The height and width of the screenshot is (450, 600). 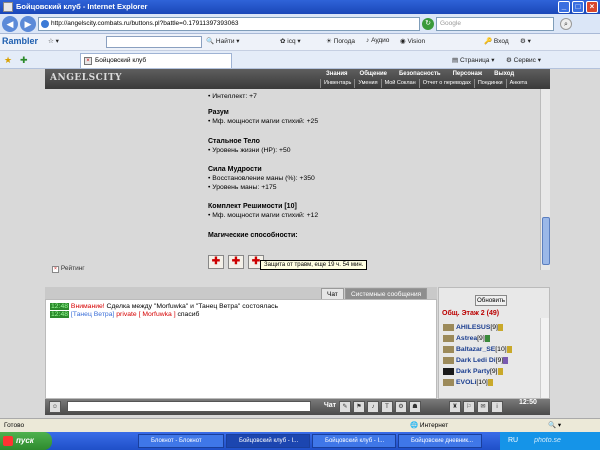 I want to click on exit-icon: ⚐, so click(x=469, y=407).